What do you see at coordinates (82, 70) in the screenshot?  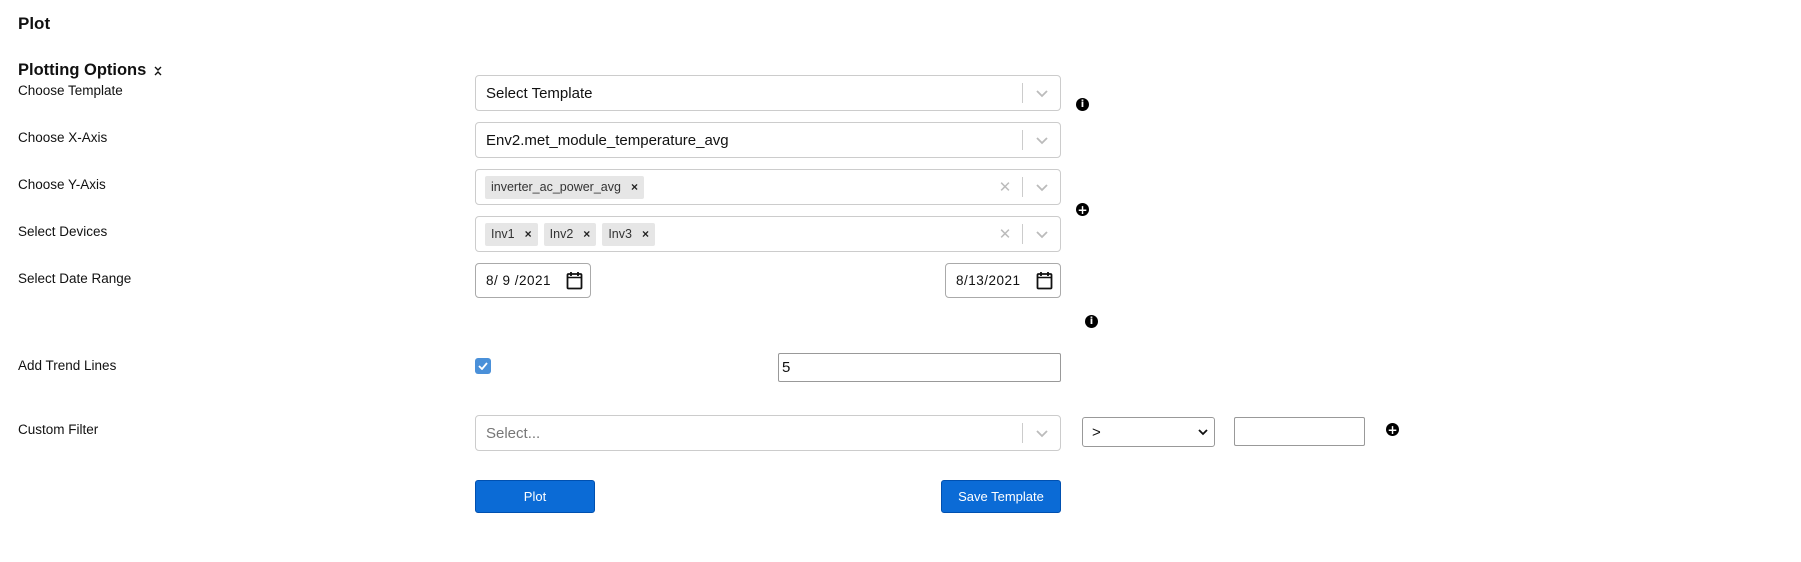 I see `section-title-label: Plotting Options` at bounding box center [82, 70].